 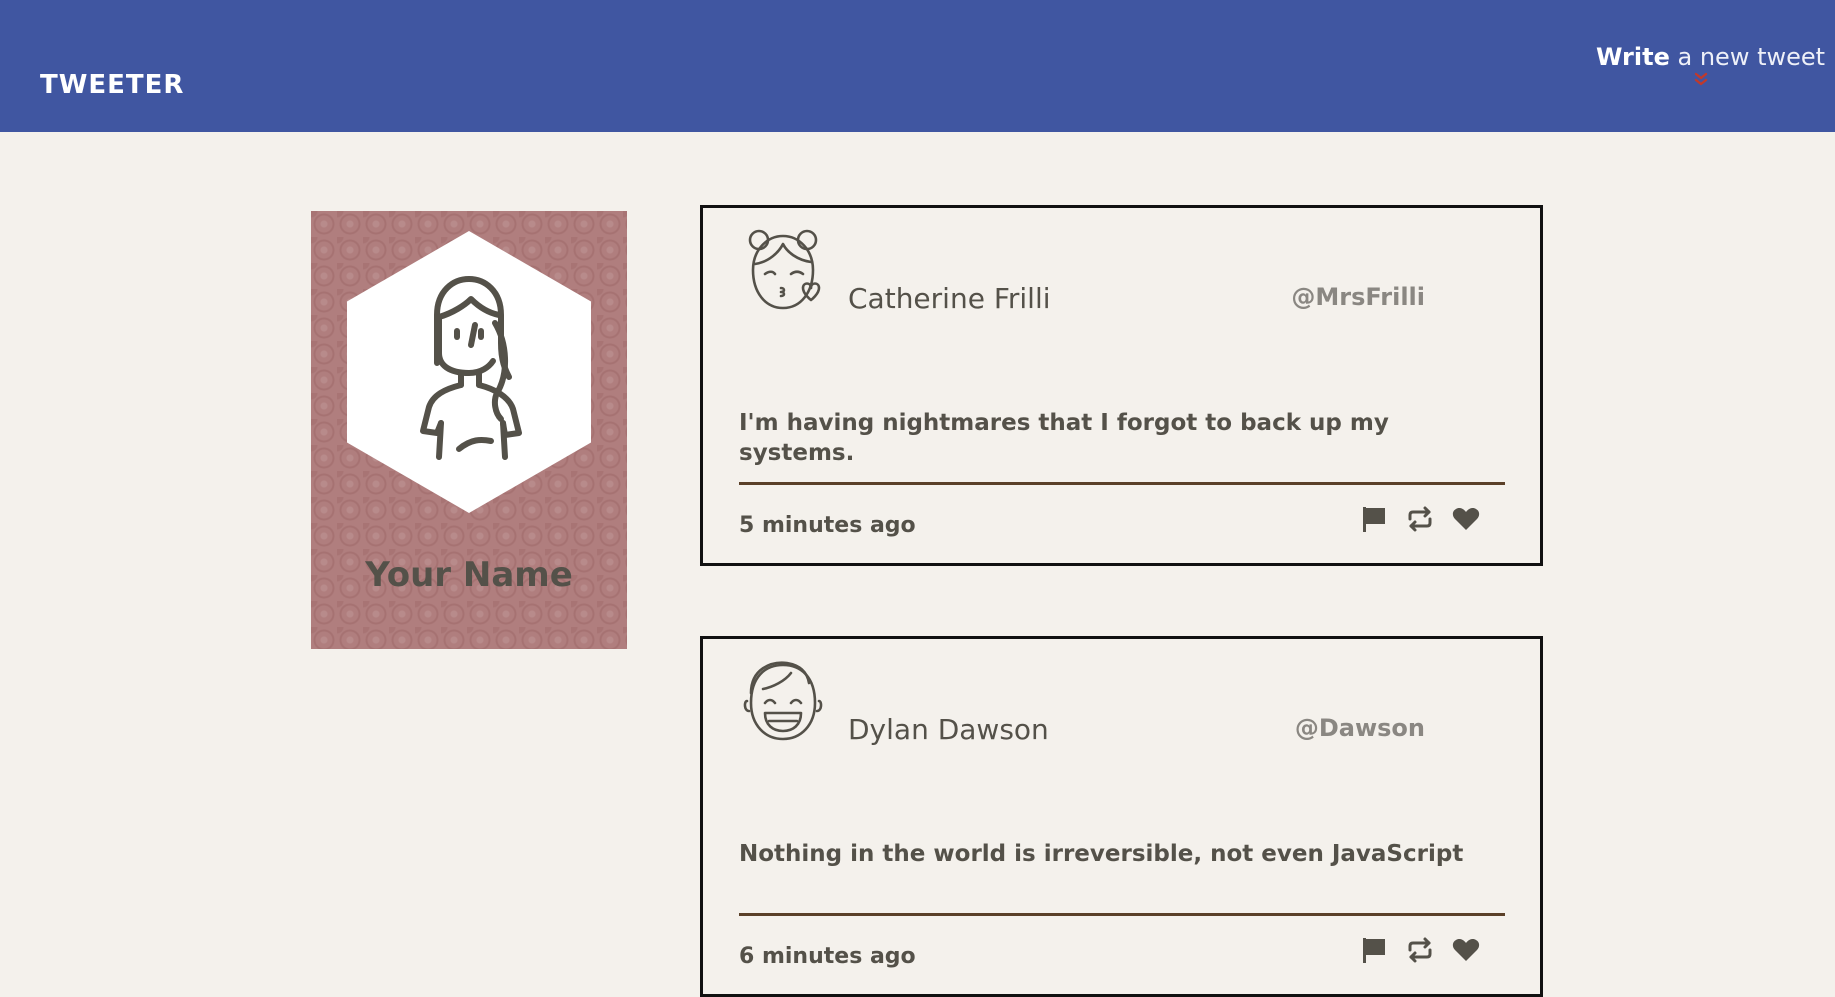 What do you see at coordinates (917, 66) in the screenshot?
I see `top-navbar: TWEETER Write a new tweet` at bounding box center [917, 66].